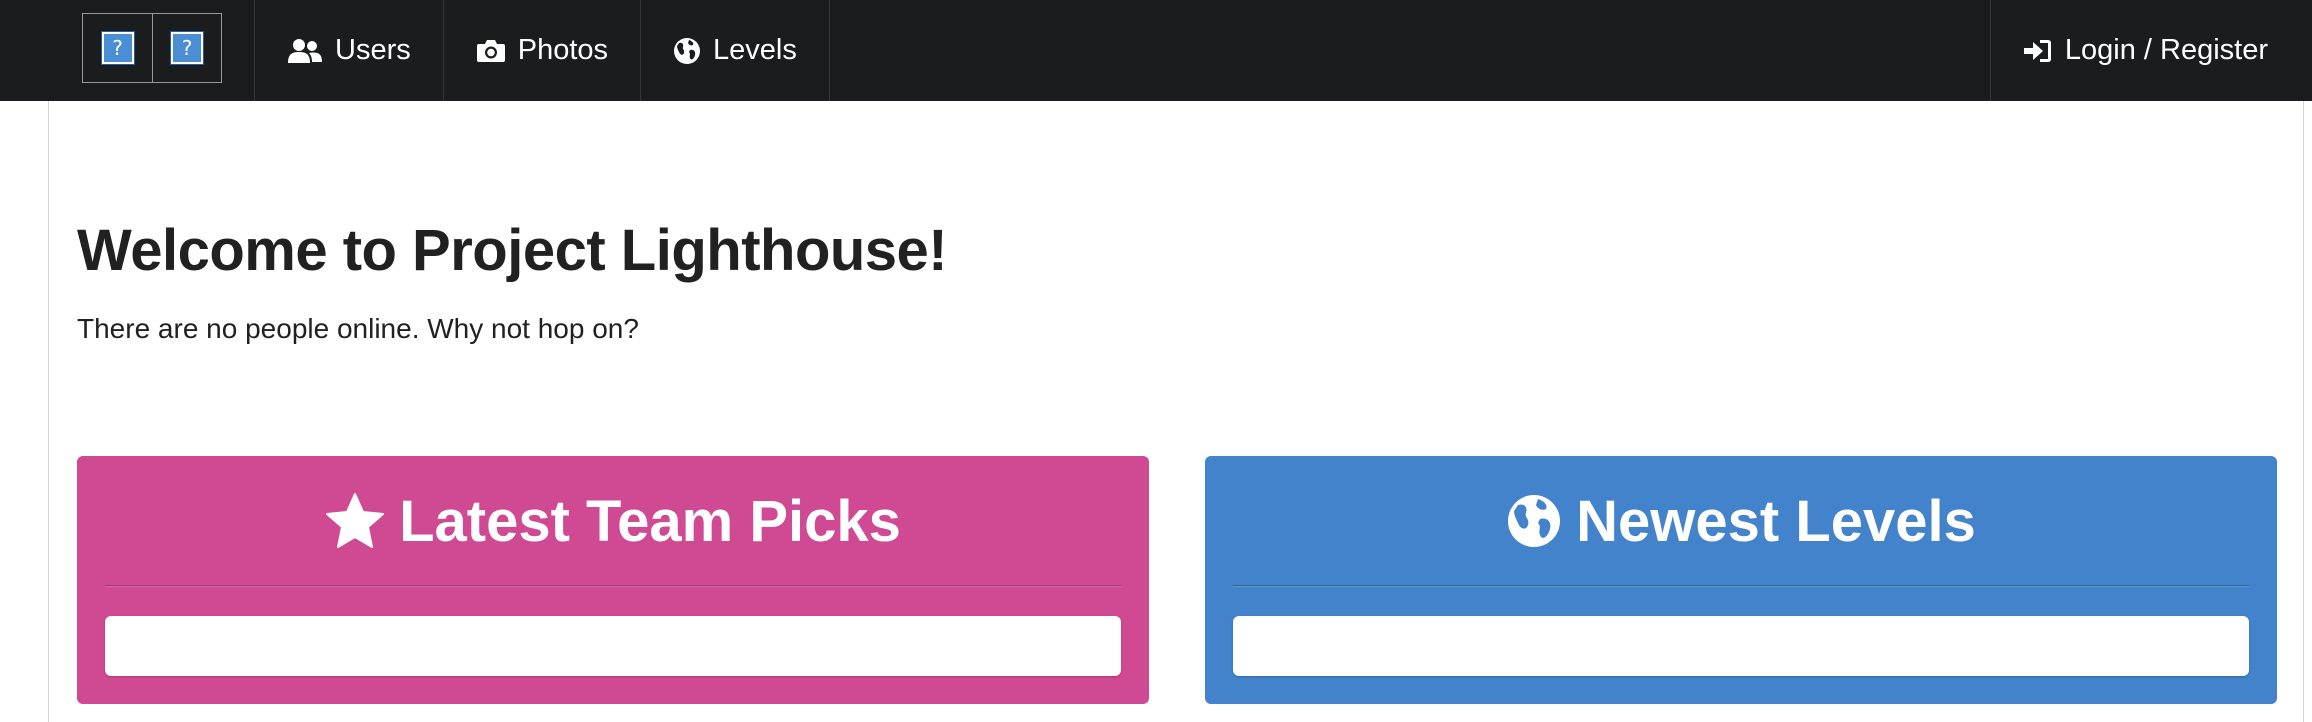  Describe the element at coordinates (563, 50) in the screenshot. I see `nav-item-label: Photos` at that location.